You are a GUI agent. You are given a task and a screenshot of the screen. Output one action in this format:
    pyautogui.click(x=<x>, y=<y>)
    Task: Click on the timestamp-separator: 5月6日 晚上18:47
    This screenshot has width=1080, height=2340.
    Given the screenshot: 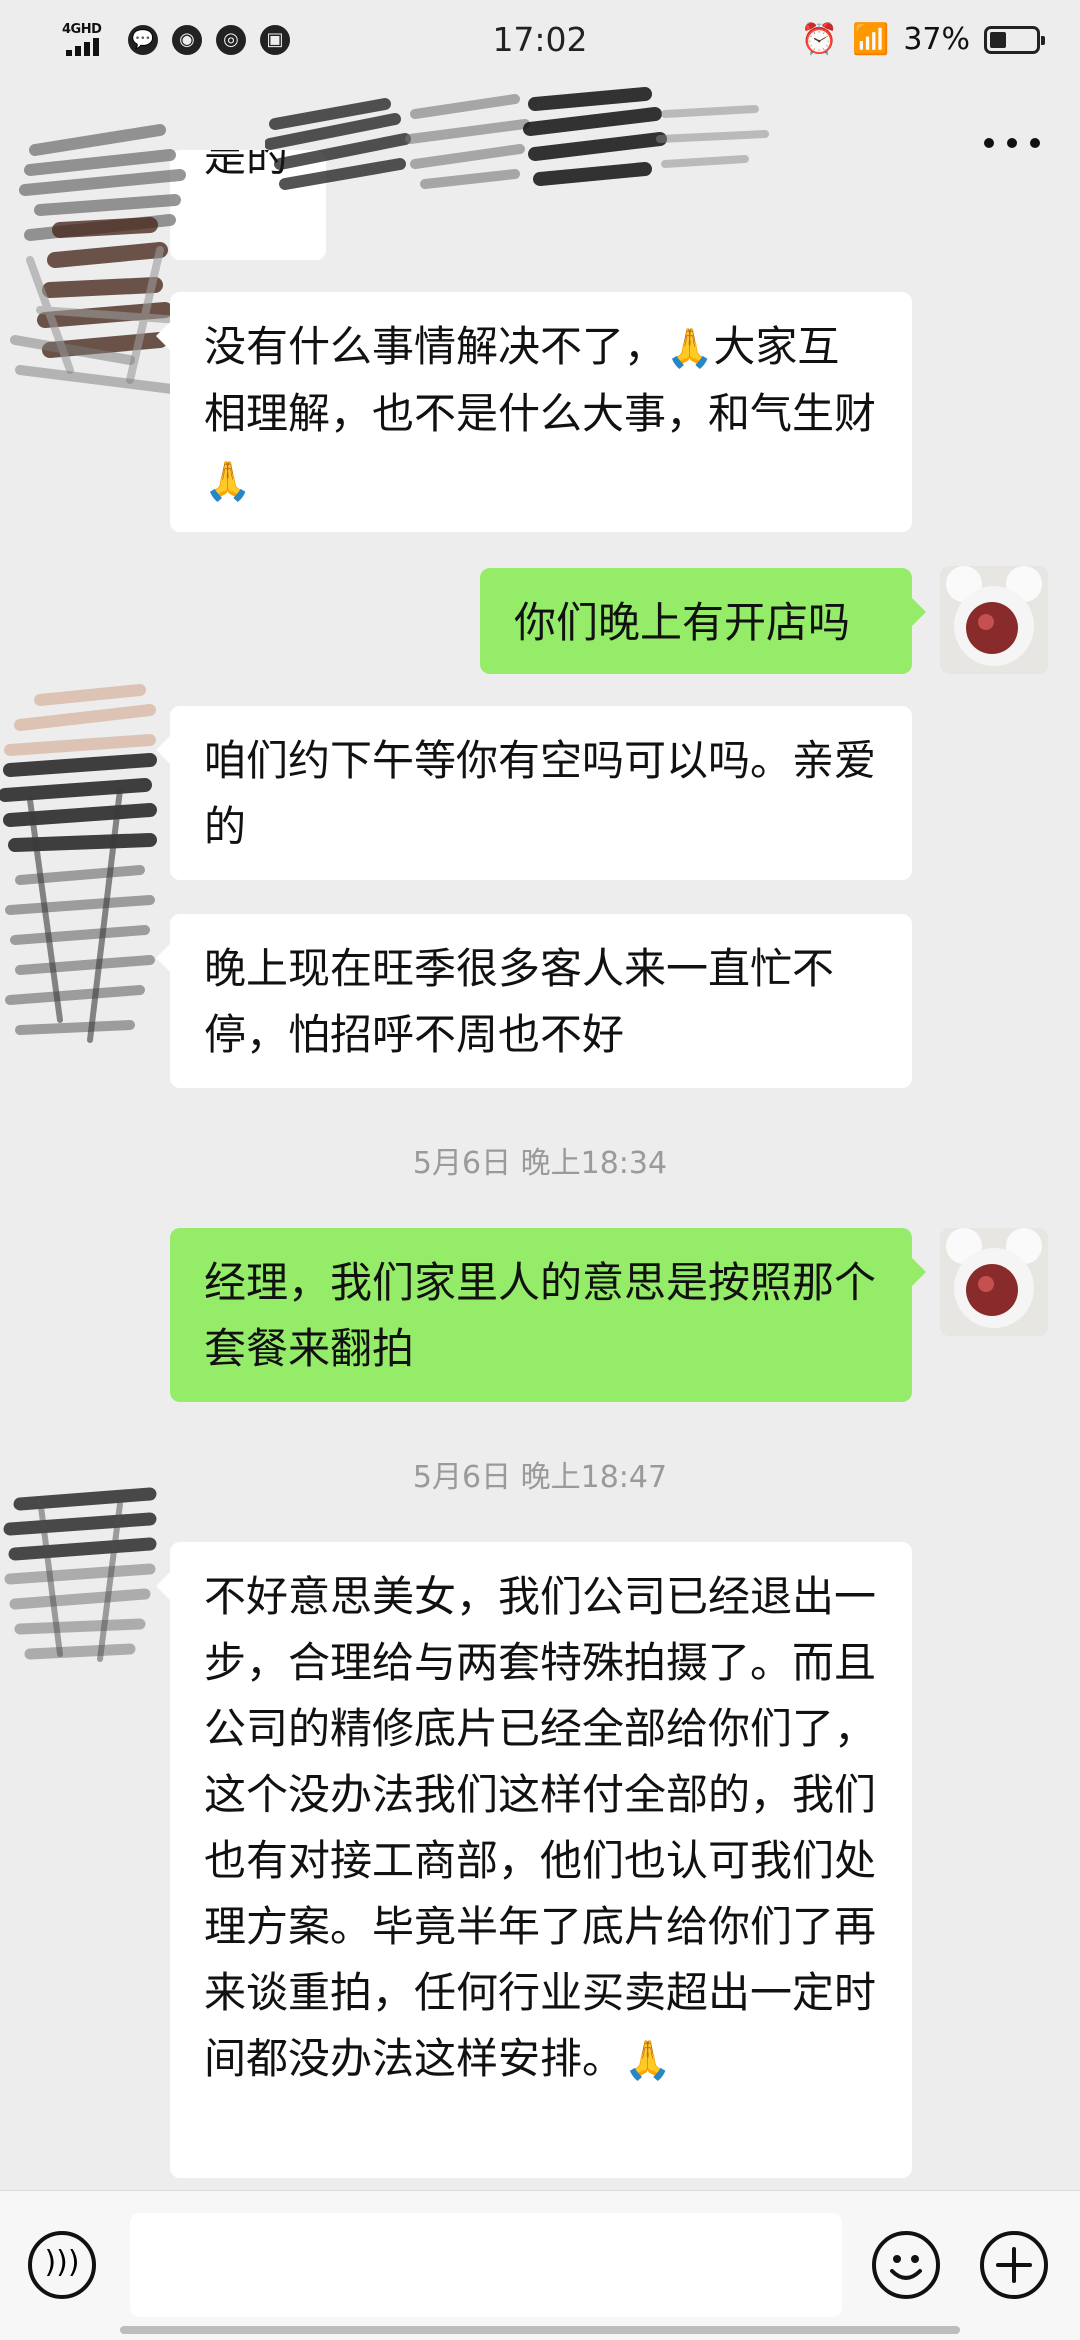 What is the action you would take?
    pyautogui.click(x=540, y=1477)
    